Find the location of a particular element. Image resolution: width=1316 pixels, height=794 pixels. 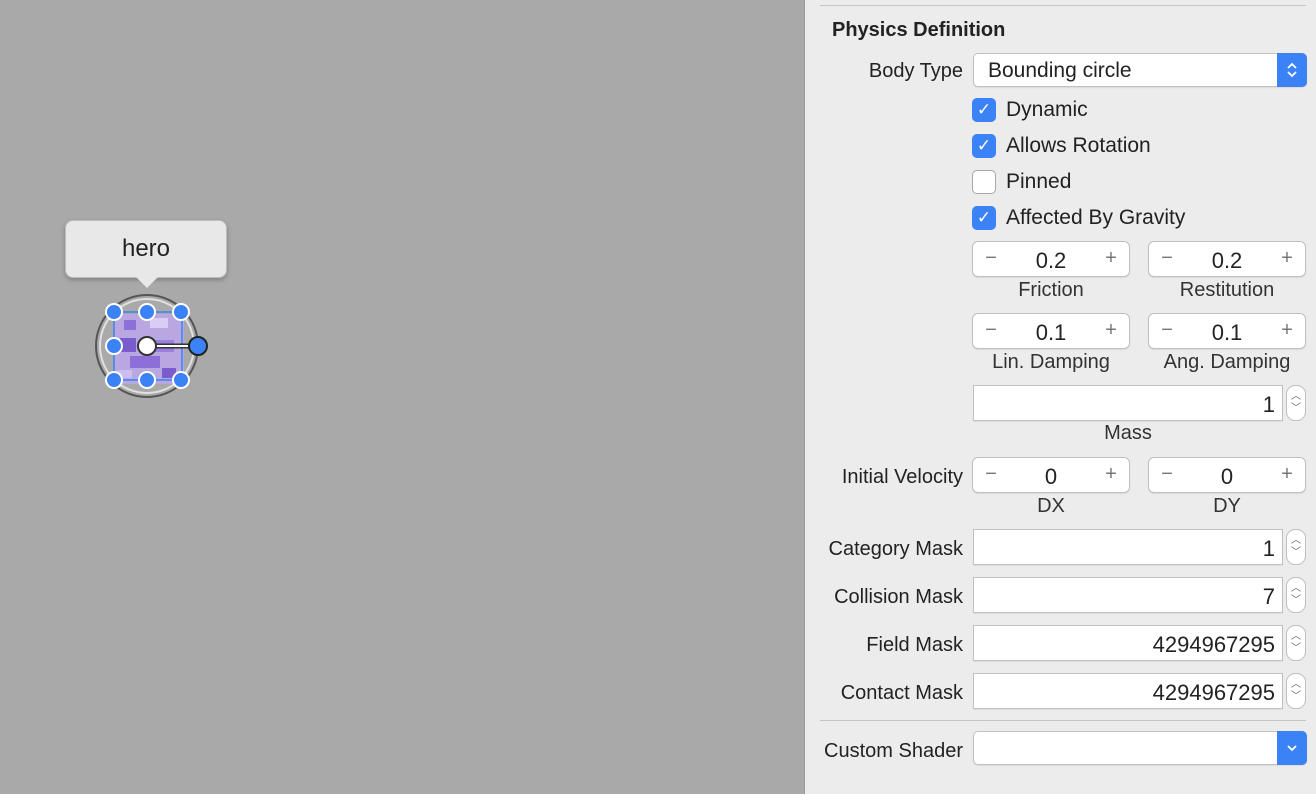

custom-shader-popup is located at coordinates (1140, 748).